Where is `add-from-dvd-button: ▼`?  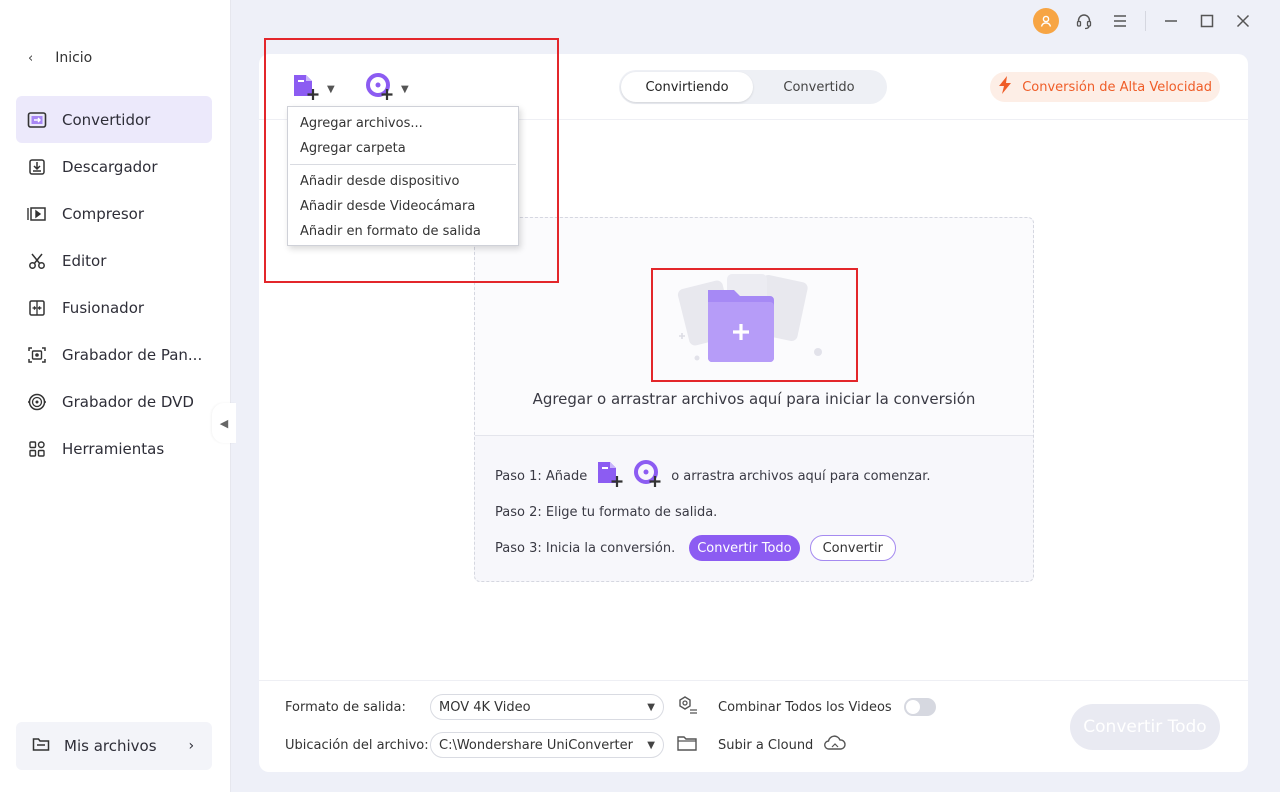
add-from-dvd-button: ▼ is located at coordinates (387, 89).